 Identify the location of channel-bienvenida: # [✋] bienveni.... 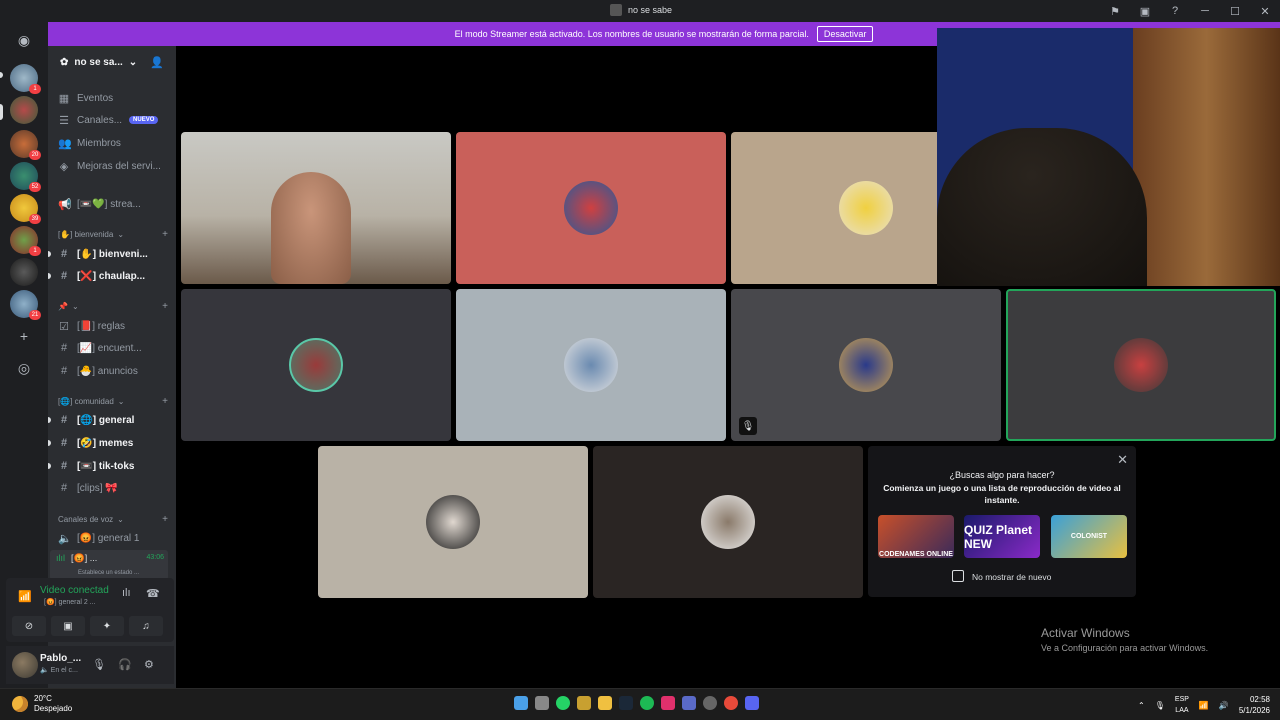
(116, 254).